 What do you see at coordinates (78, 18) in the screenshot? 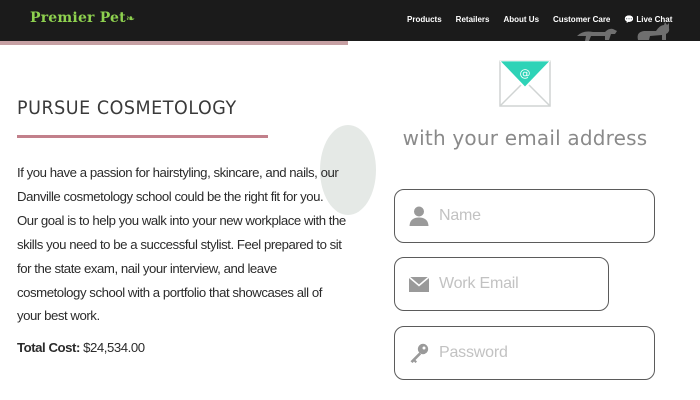
I see `brand-name: Premier Pet` at bounding box center [78, 18].